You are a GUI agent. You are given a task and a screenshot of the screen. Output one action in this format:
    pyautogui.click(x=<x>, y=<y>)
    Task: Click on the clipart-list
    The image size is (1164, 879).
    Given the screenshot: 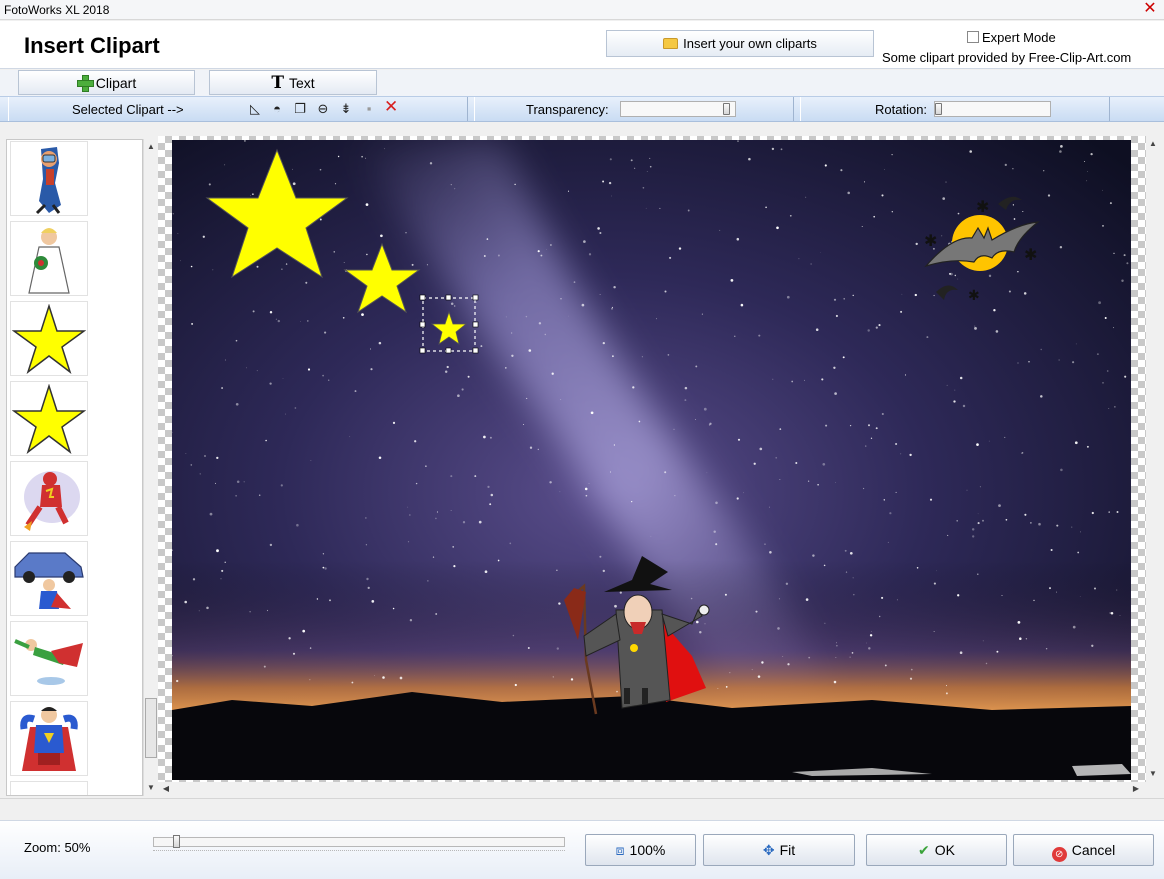 What is the action you would take?
    pyautogui.click(x=74, y=467)
    